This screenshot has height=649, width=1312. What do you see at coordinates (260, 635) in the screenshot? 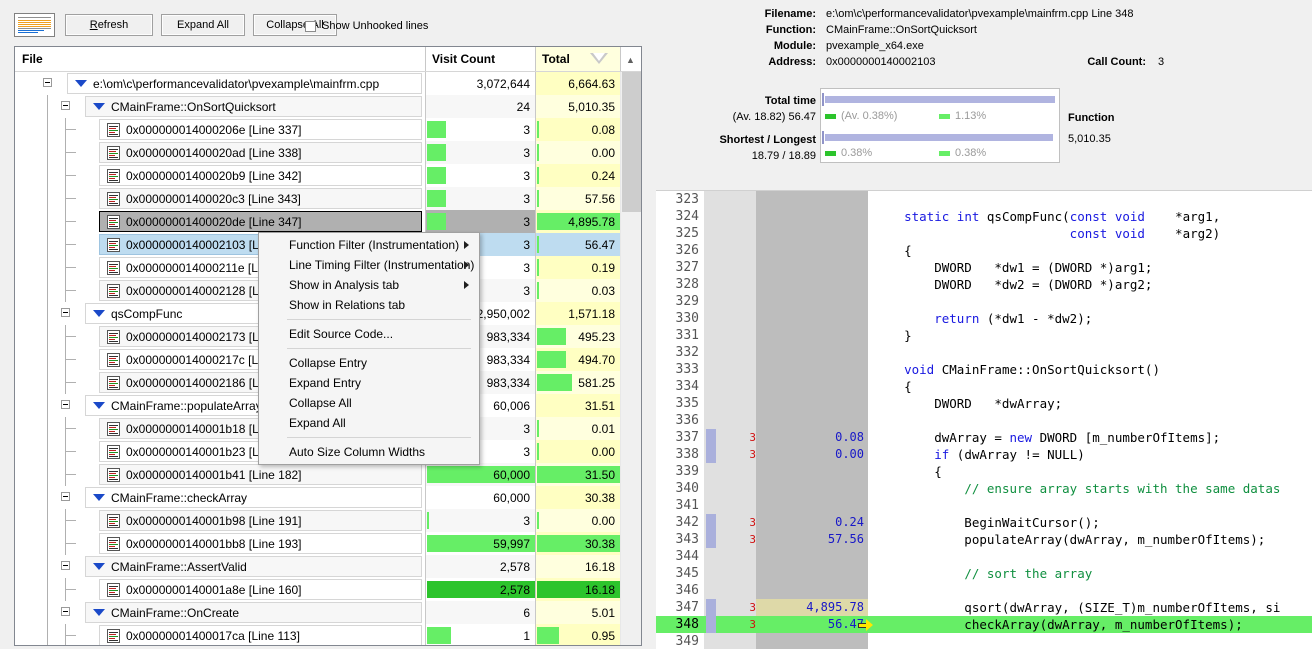
I see `tree-line-entry: 0x00000001400017ca [Line 113]` at bounding box center [260, 635].